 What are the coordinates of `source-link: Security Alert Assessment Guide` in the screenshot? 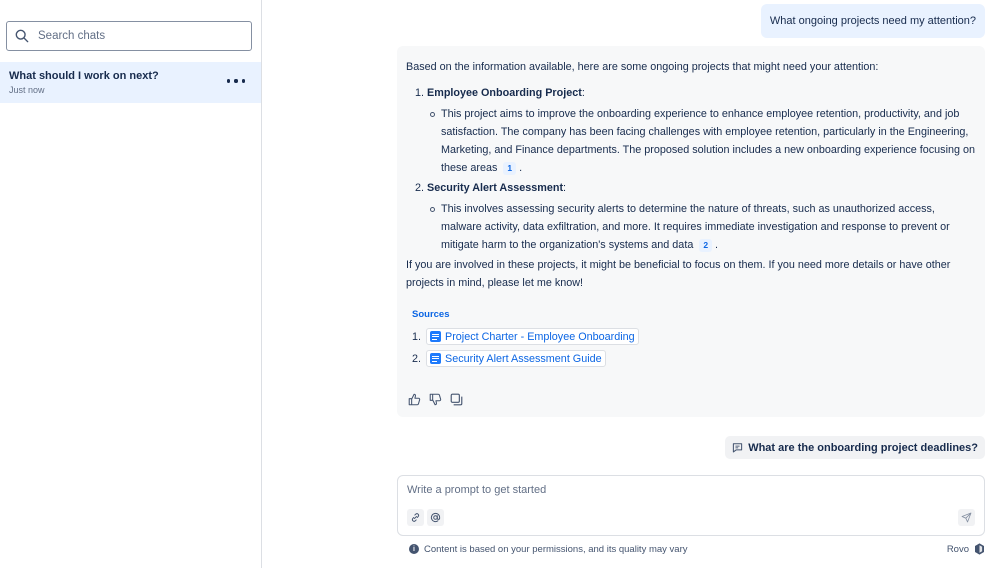 It's located at (516, 358).